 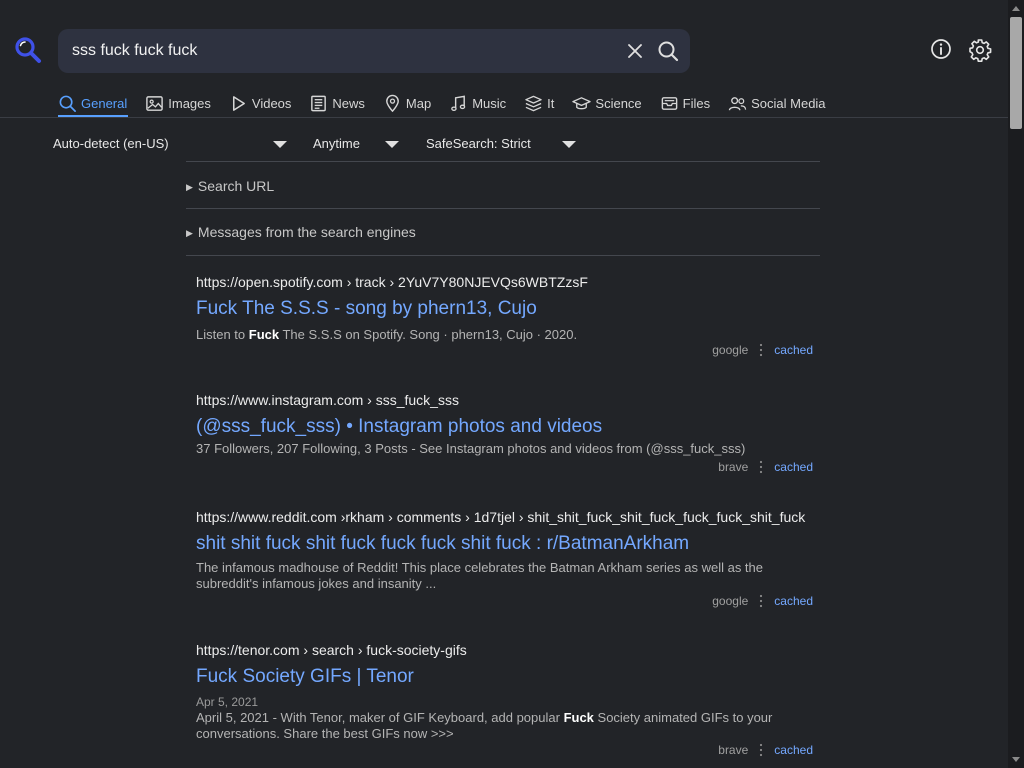 I want to click on tab-label: General, so click(x=104, y=103).